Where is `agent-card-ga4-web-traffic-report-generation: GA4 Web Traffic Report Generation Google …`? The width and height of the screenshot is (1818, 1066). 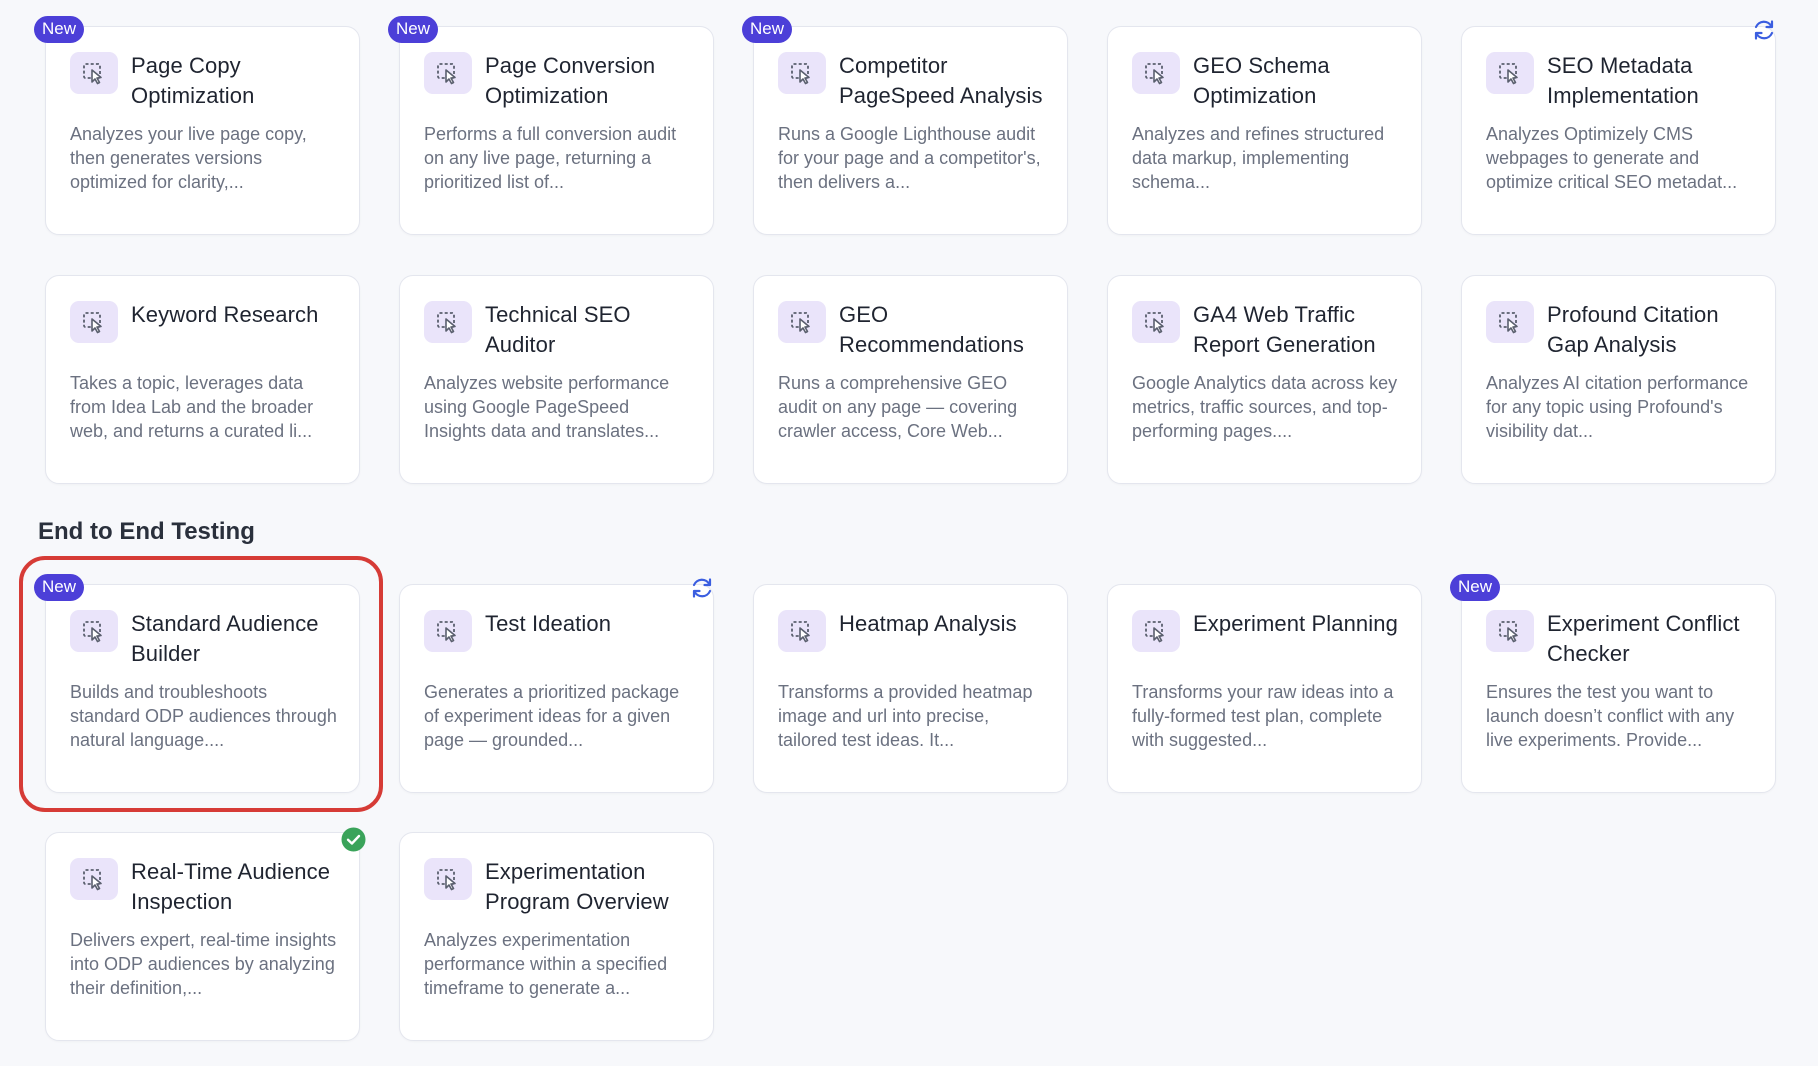 agent-card-ga4-web-traffic-report-generation: GA4 Web Traffic Report Generation Google … is located at coordinates (1264, 379).